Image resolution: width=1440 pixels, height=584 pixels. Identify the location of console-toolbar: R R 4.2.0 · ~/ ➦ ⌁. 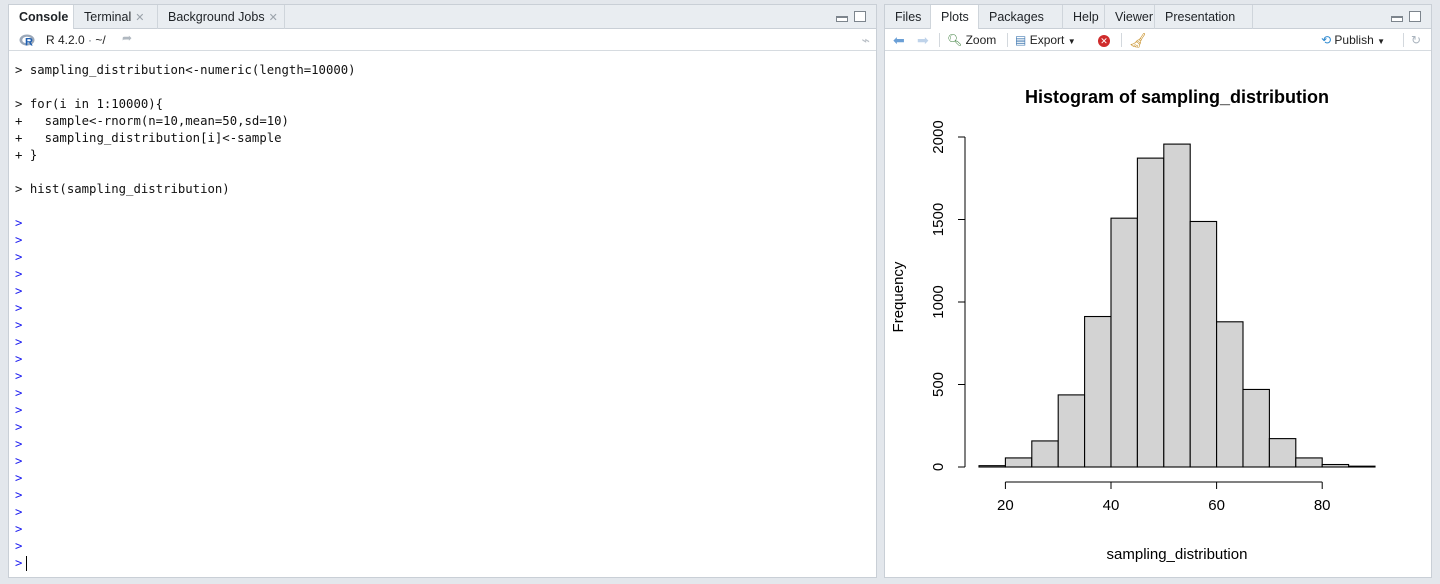
(442, 40).